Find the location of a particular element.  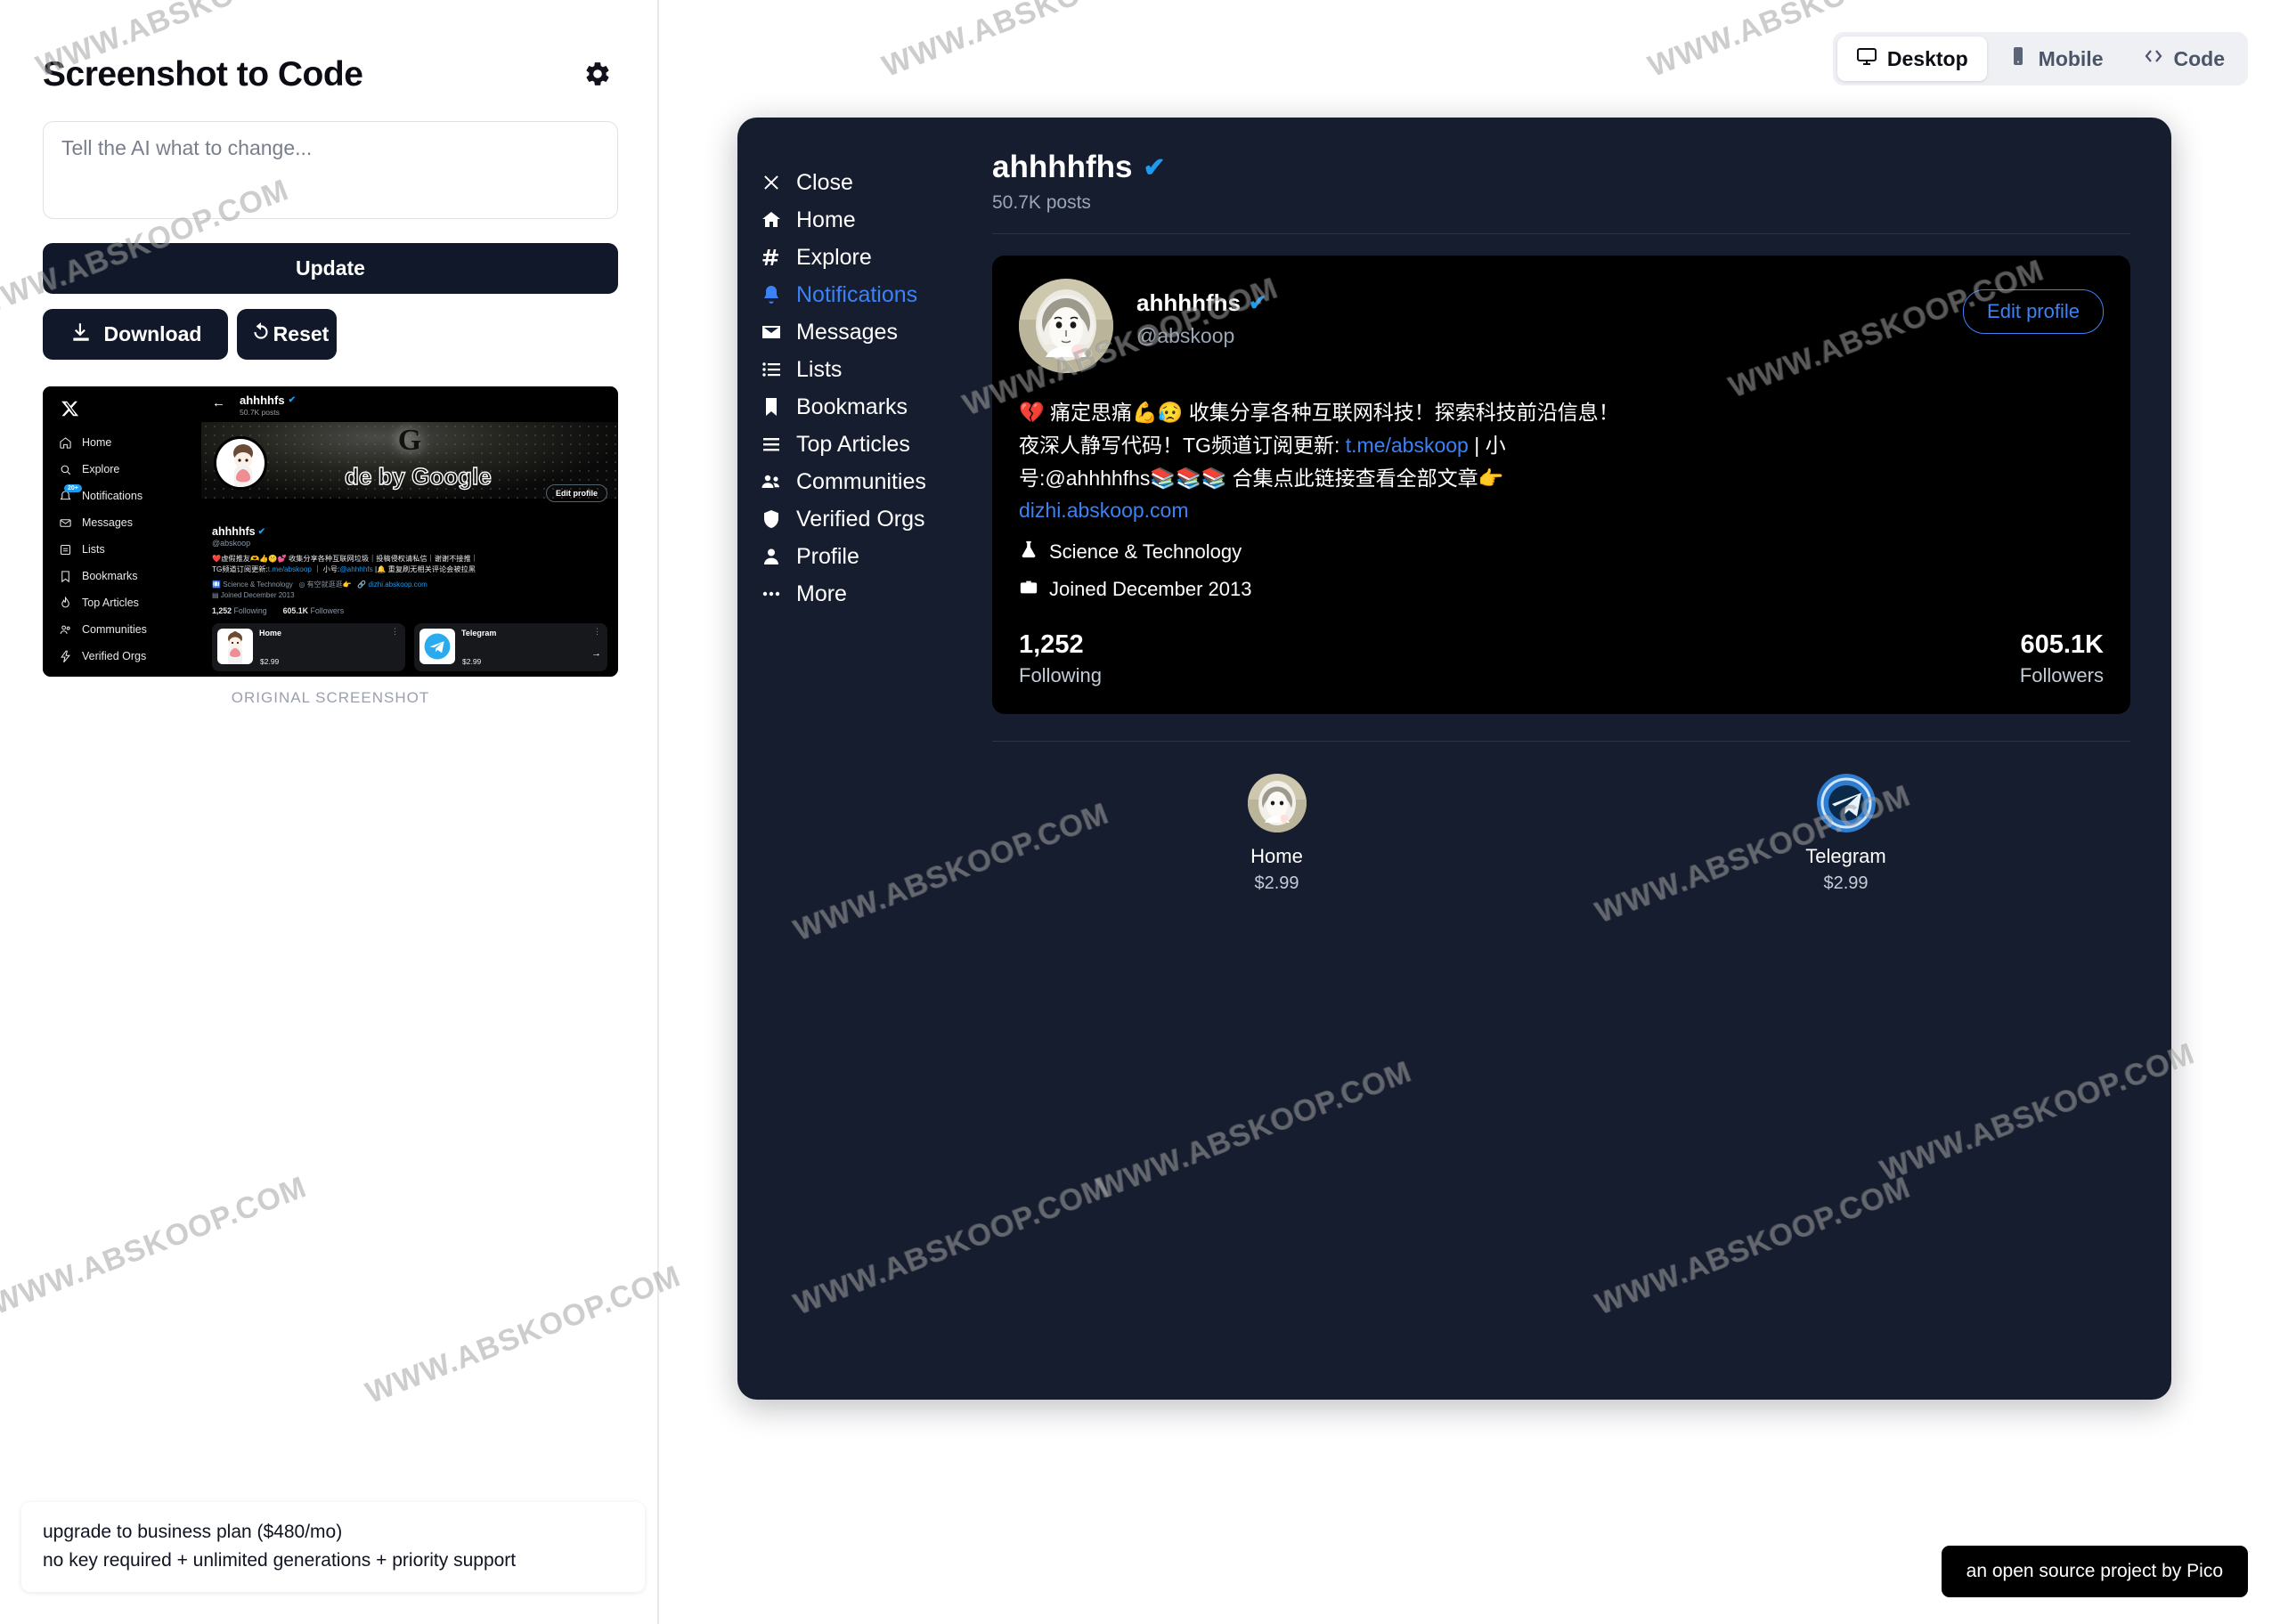

nav-item-profile: Profile is located at coordinates (863, 556).